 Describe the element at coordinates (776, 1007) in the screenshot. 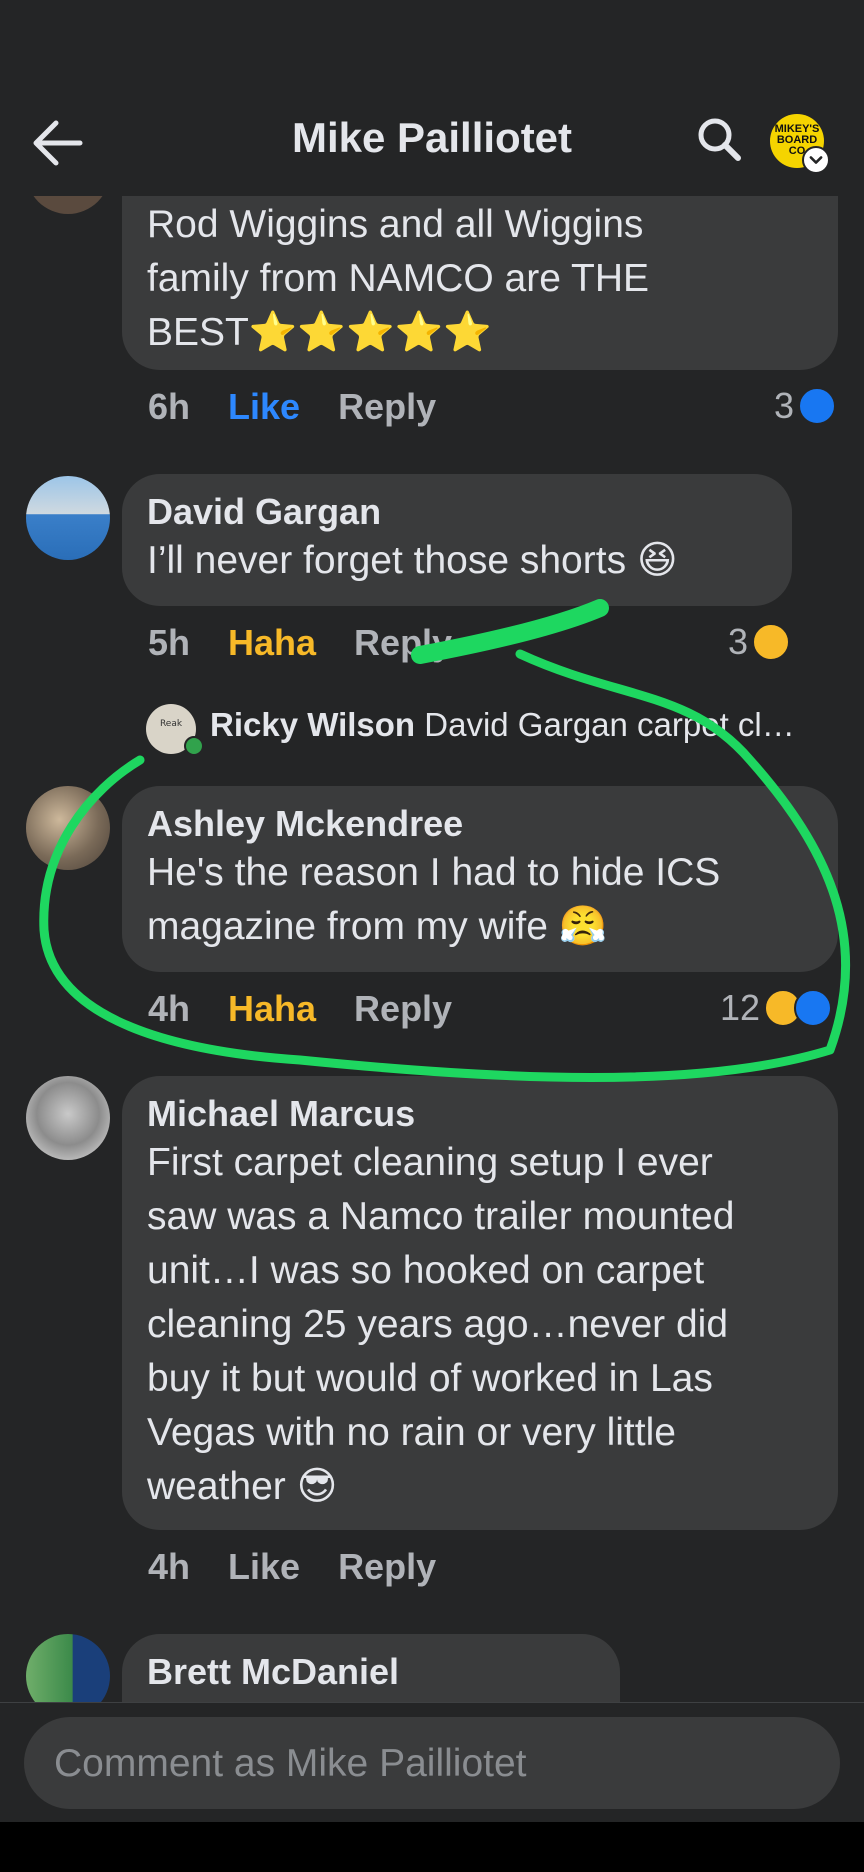

I see `reaction-summary: 12` at that location.